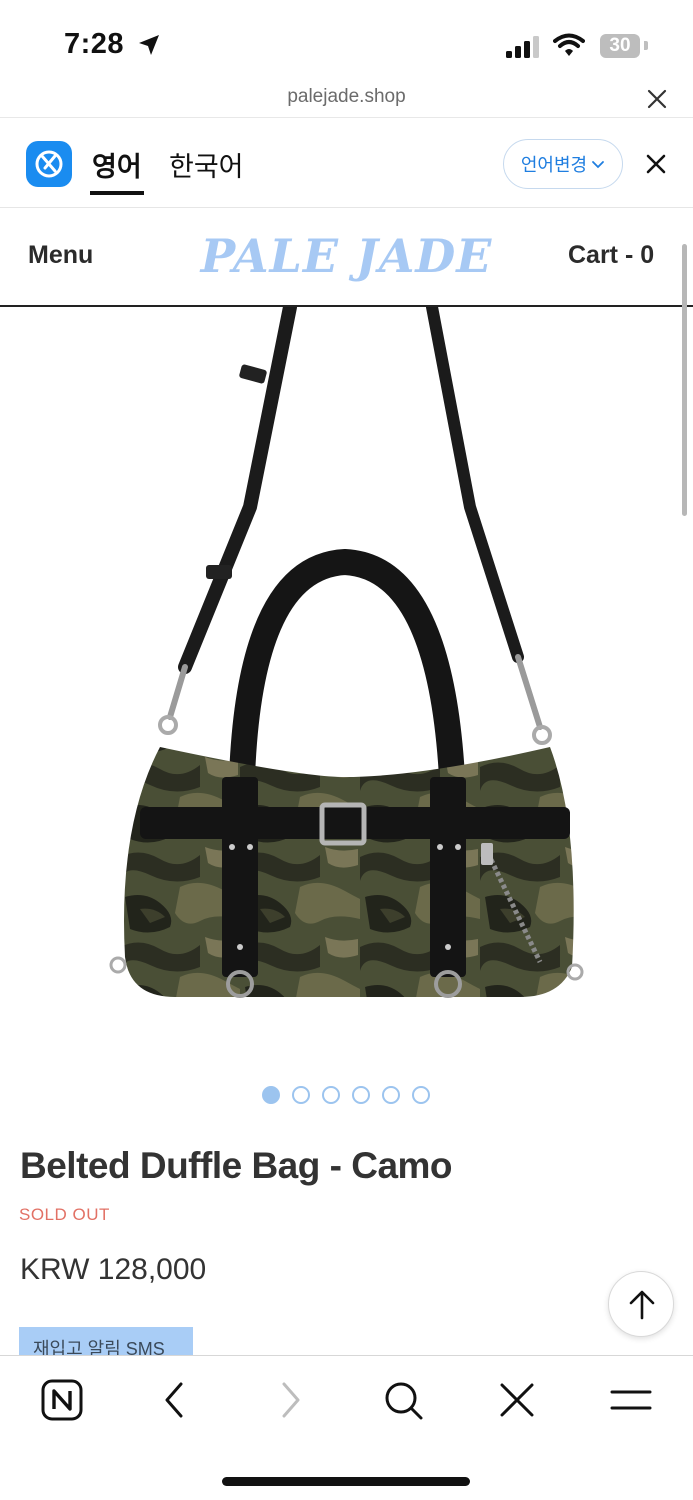  I want to click on back-icon, so click(175, 1400).